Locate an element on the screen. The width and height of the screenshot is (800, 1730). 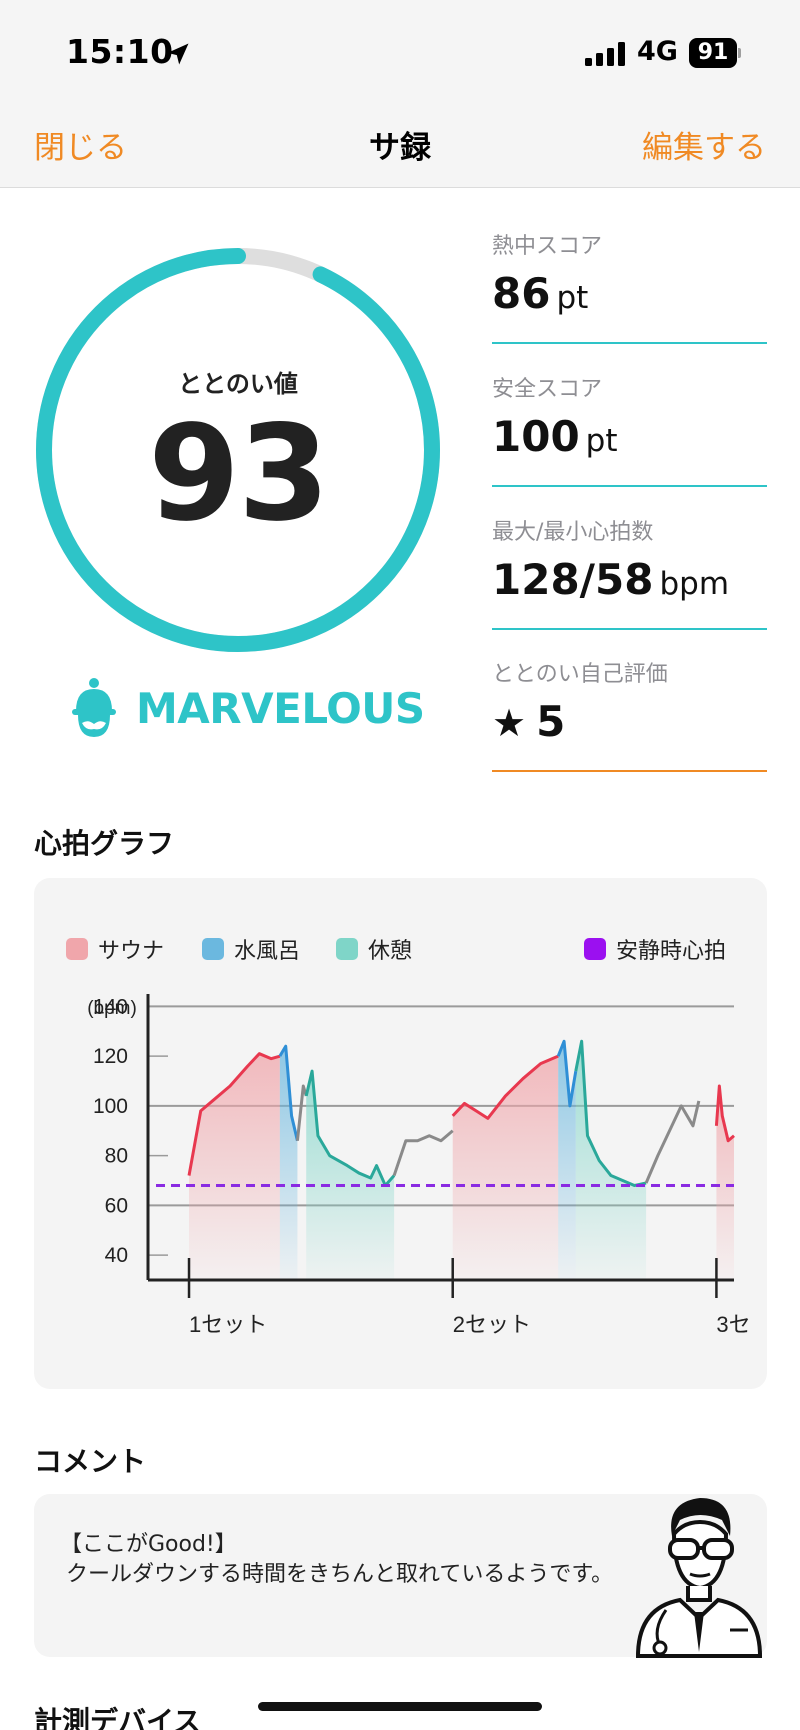
y-tick-label: 80 is located at coordinates (116, 1156).